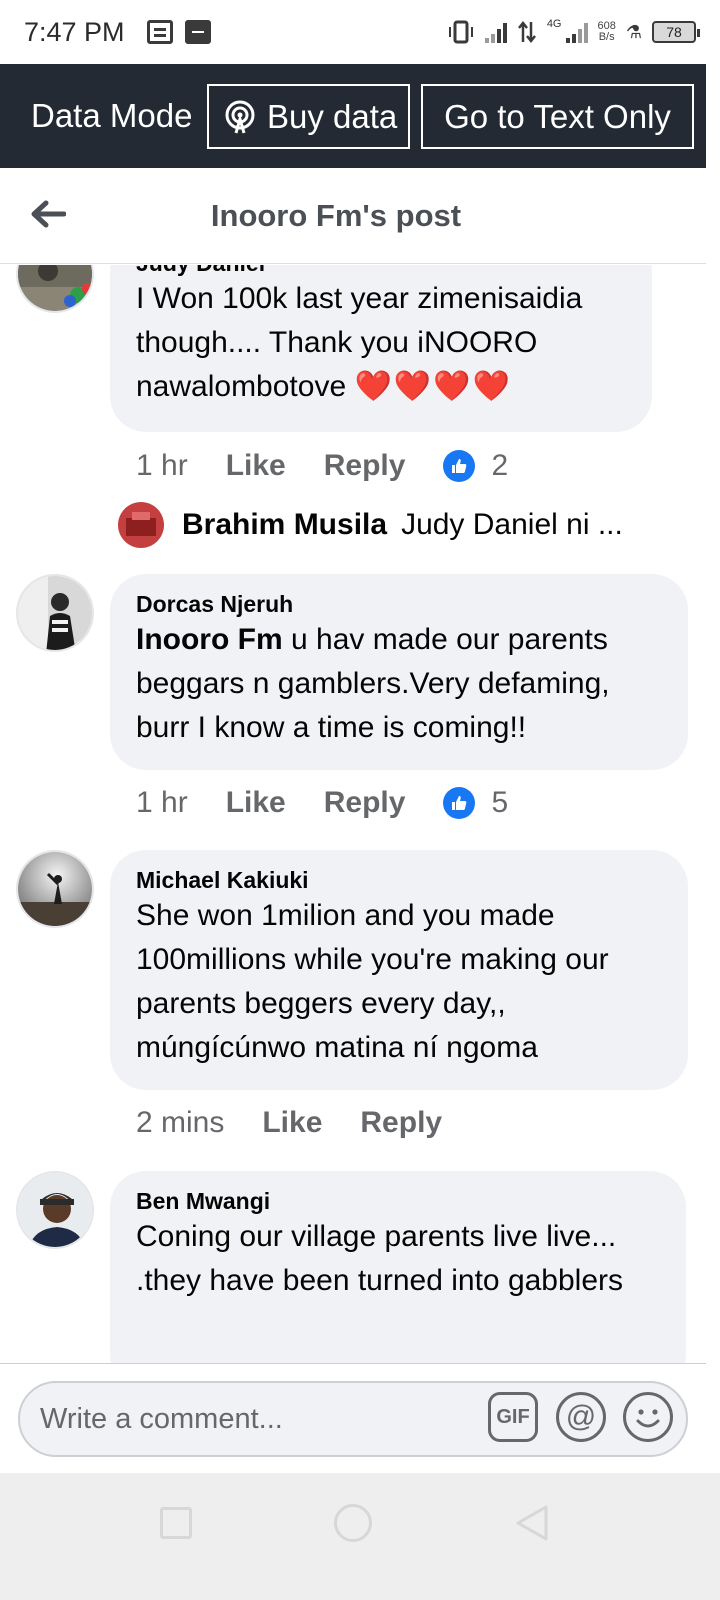 This screenshot has height=1600, width=720. I want to click on emoji-button, so click(648, 1417).